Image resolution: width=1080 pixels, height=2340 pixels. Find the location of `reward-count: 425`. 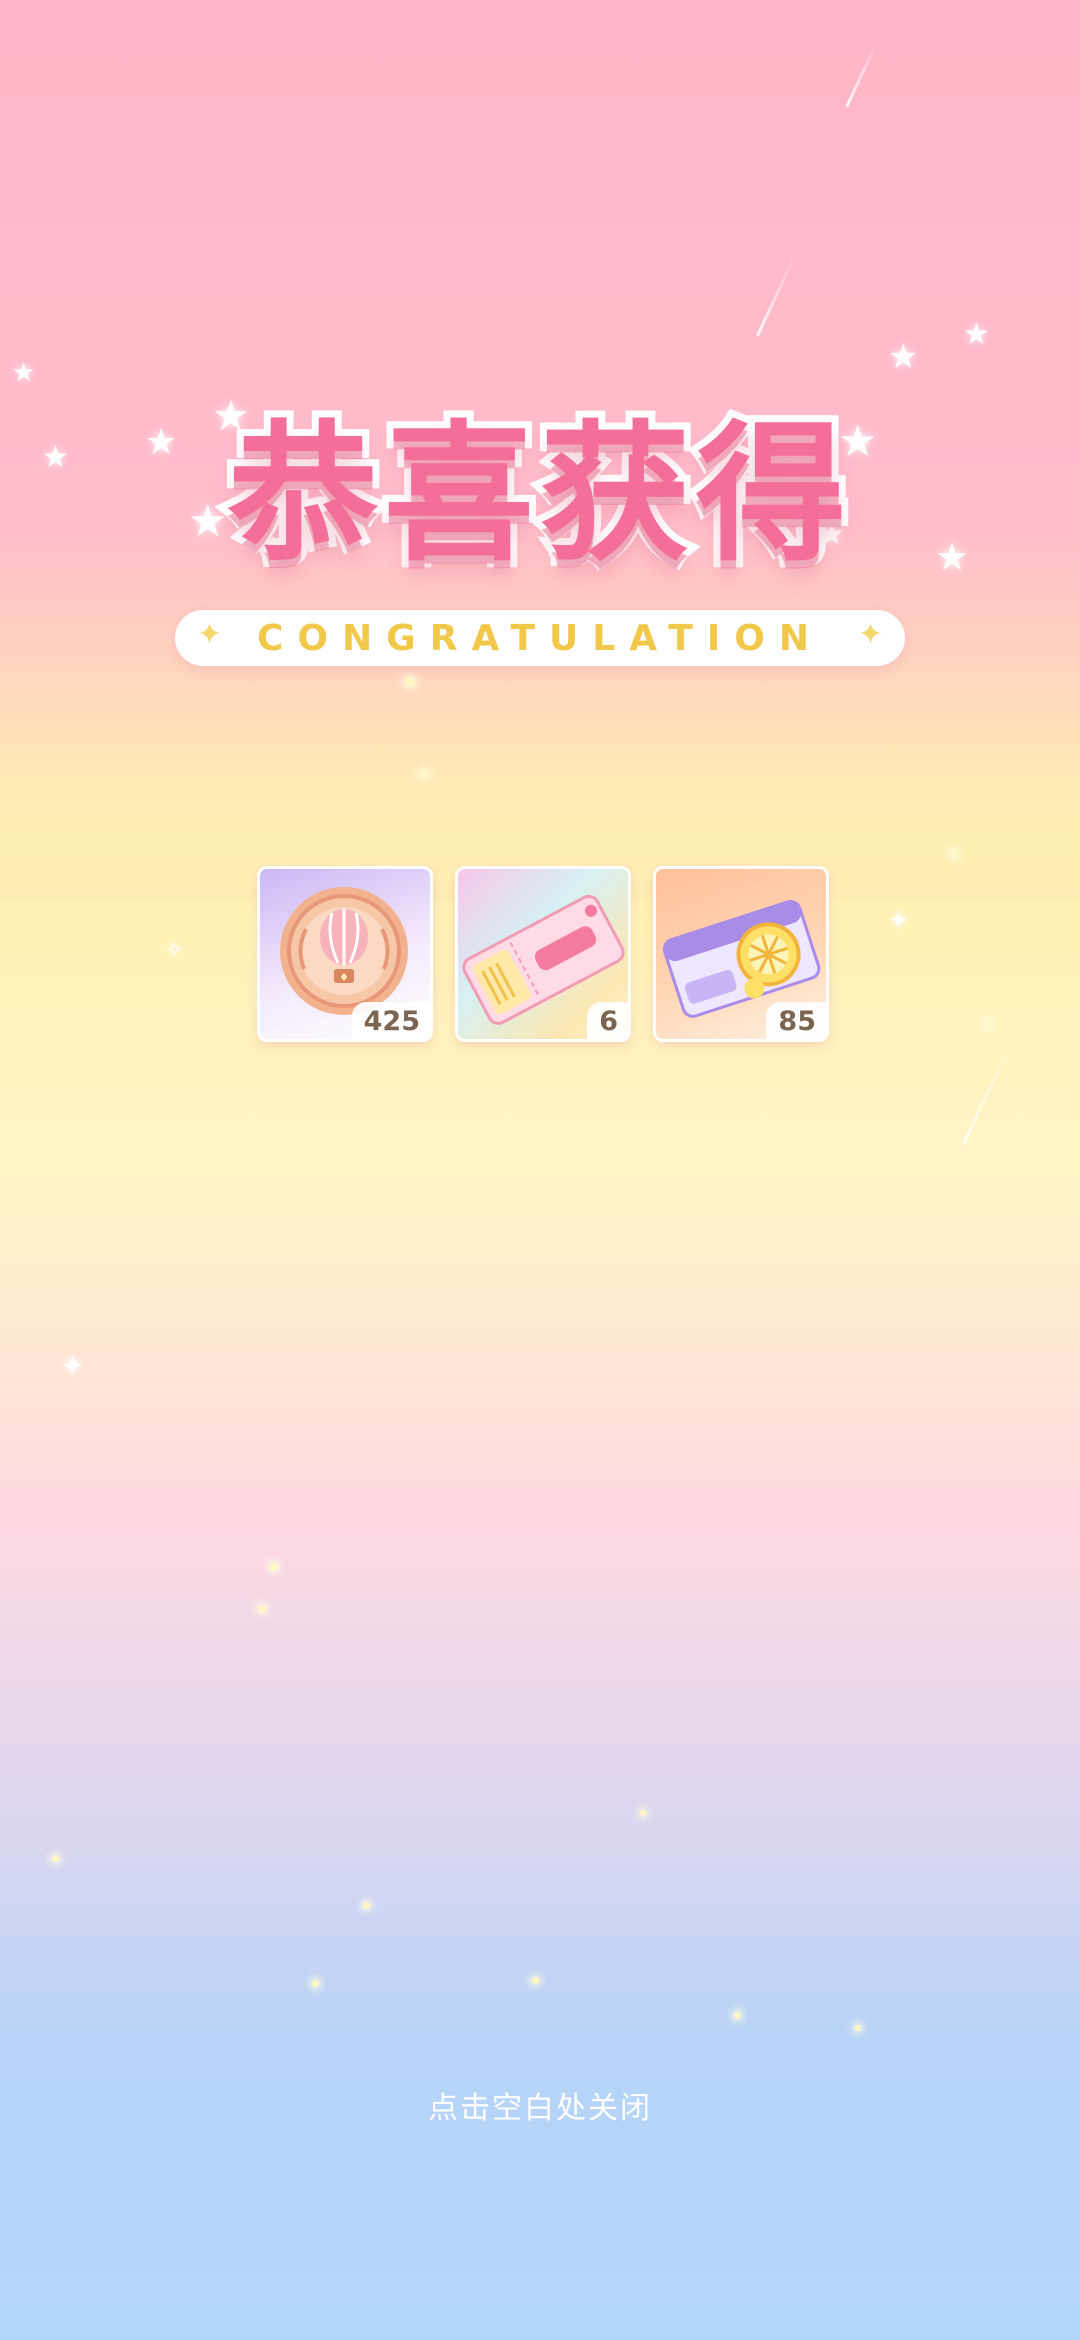

reward-count: 425 is located at coordinates (390, 1020).